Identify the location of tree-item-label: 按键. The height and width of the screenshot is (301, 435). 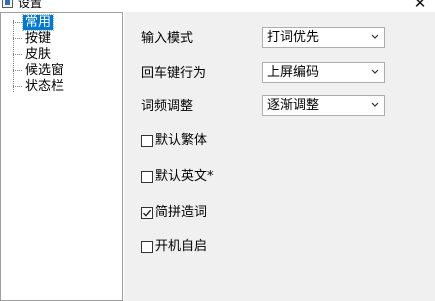
(38, 38).